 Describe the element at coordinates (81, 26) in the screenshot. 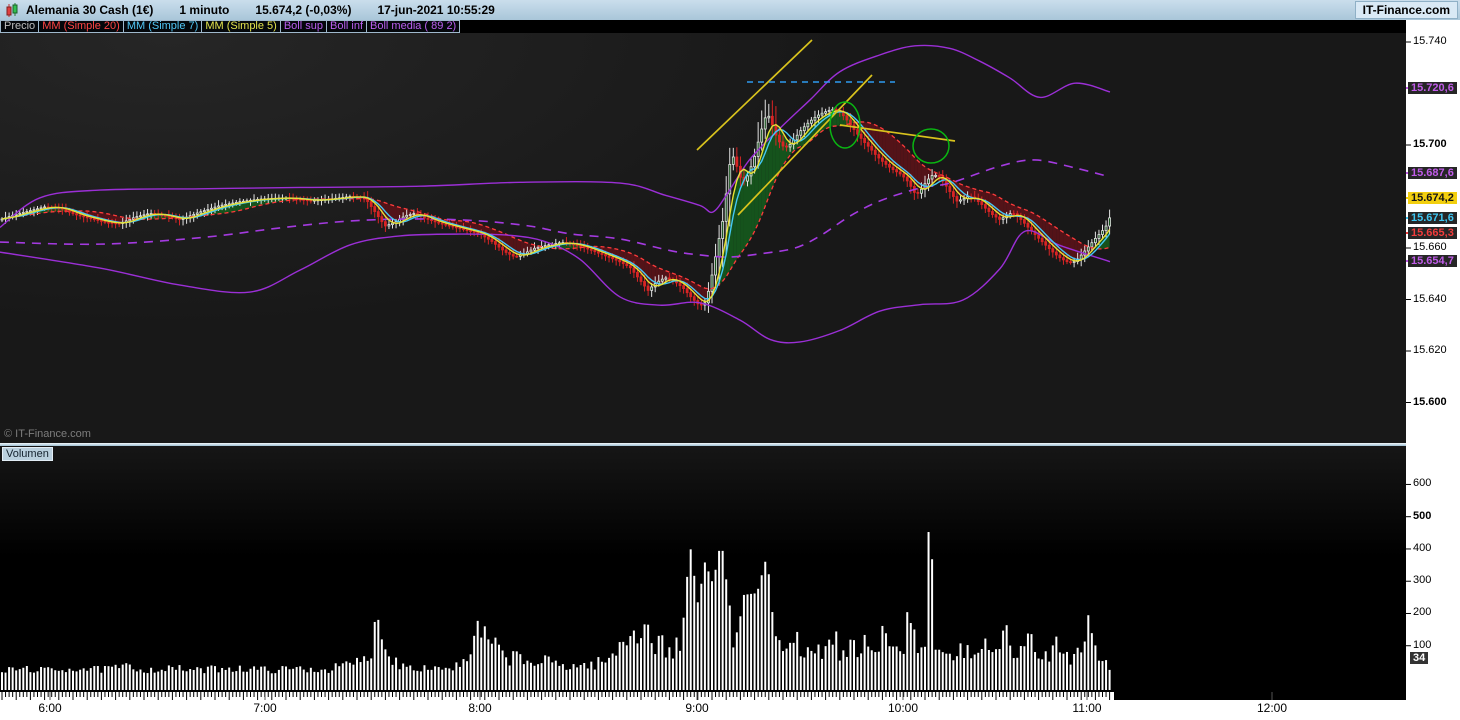

I see `legend-item-mm-simple-20: MM (Simple 20)` at that location.